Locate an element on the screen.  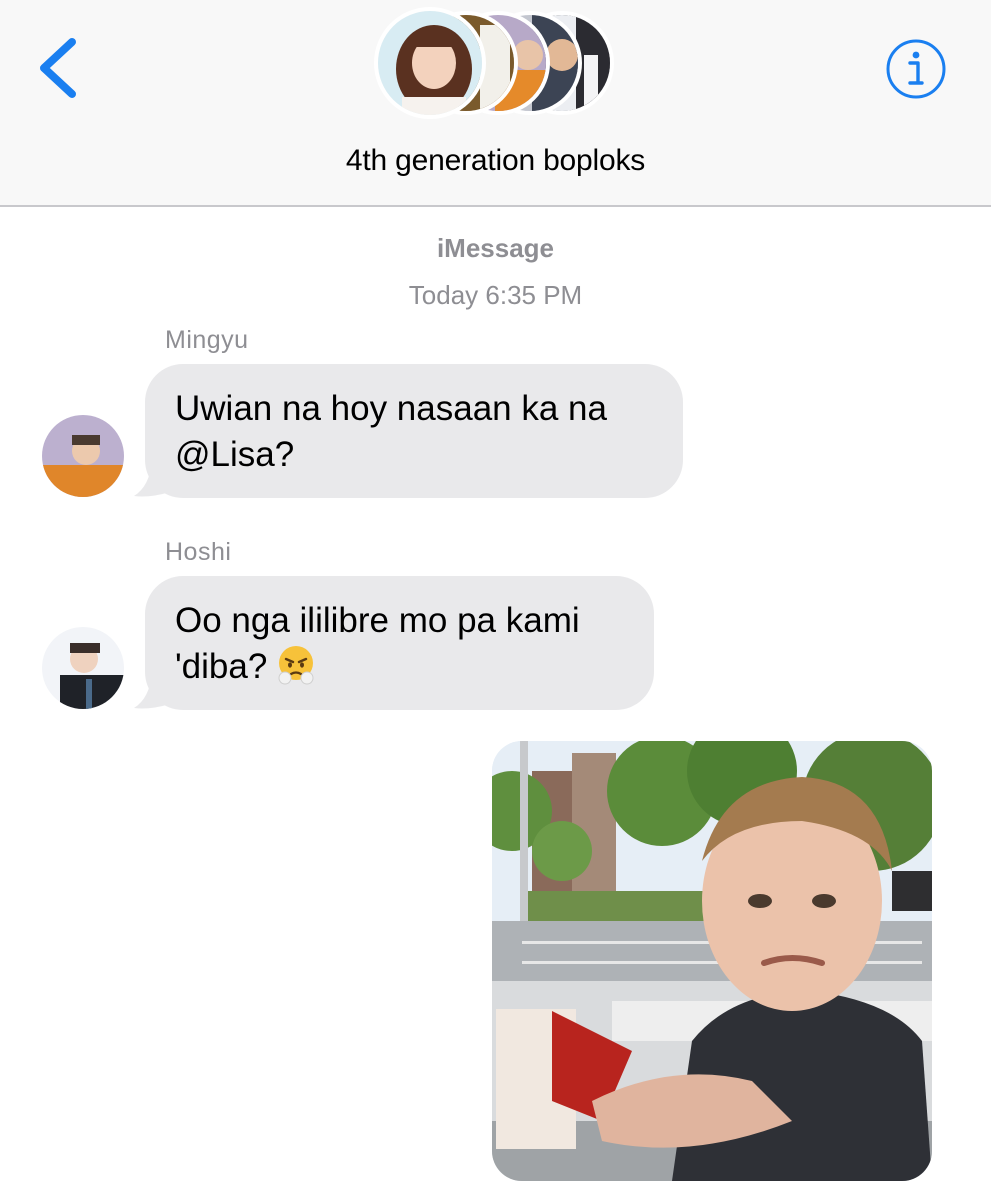
group-avatar-stack is located at coordinates (495, 65).